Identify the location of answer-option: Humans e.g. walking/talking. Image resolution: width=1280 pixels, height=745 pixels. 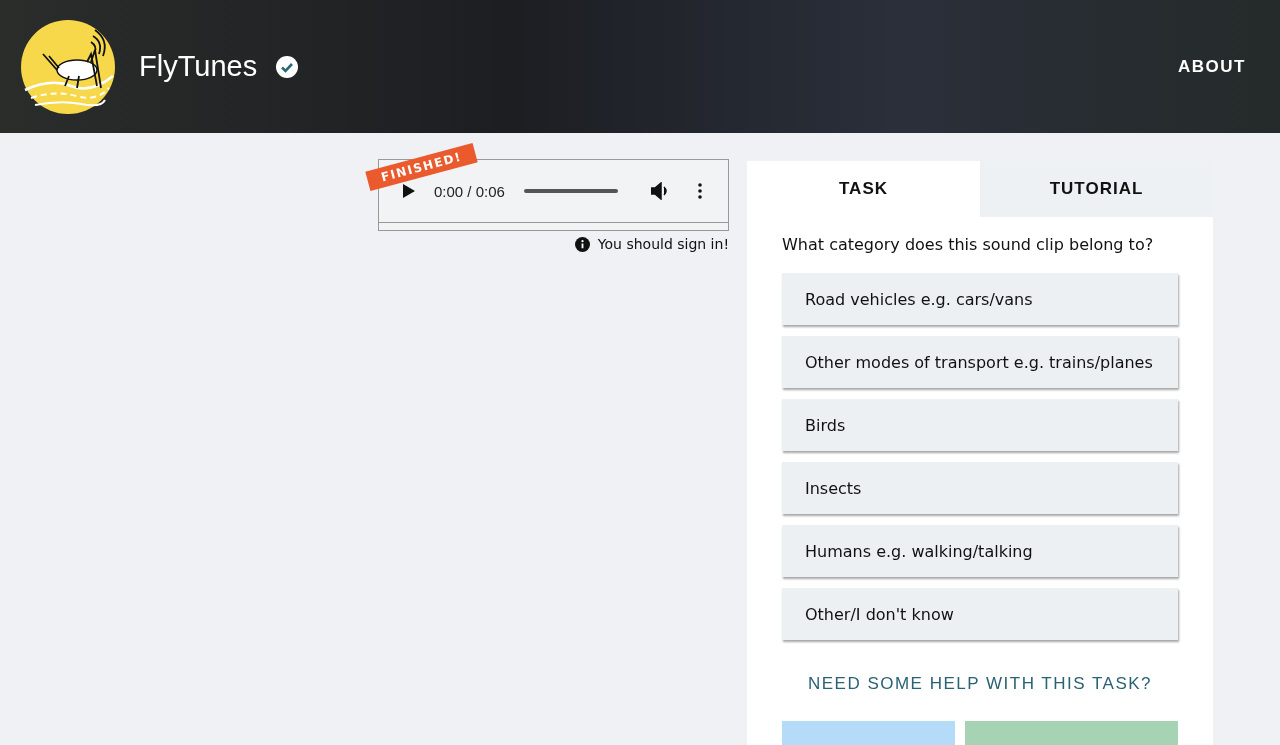
(980, 551).